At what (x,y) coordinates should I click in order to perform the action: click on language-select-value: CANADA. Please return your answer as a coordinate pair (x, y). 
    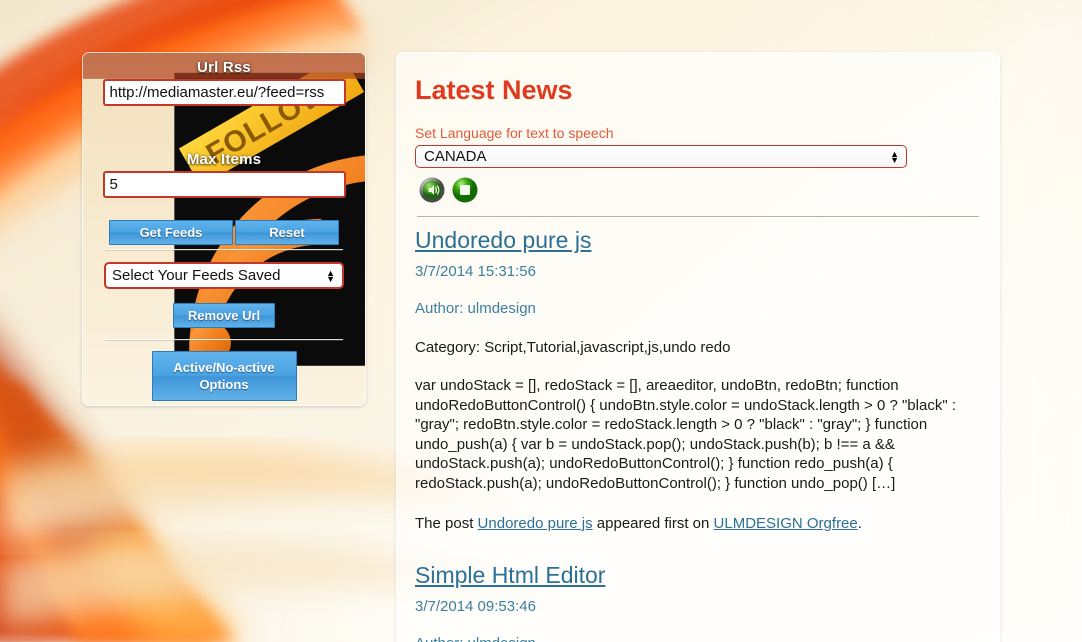
    Looking at the image, I should click on (455, 156).